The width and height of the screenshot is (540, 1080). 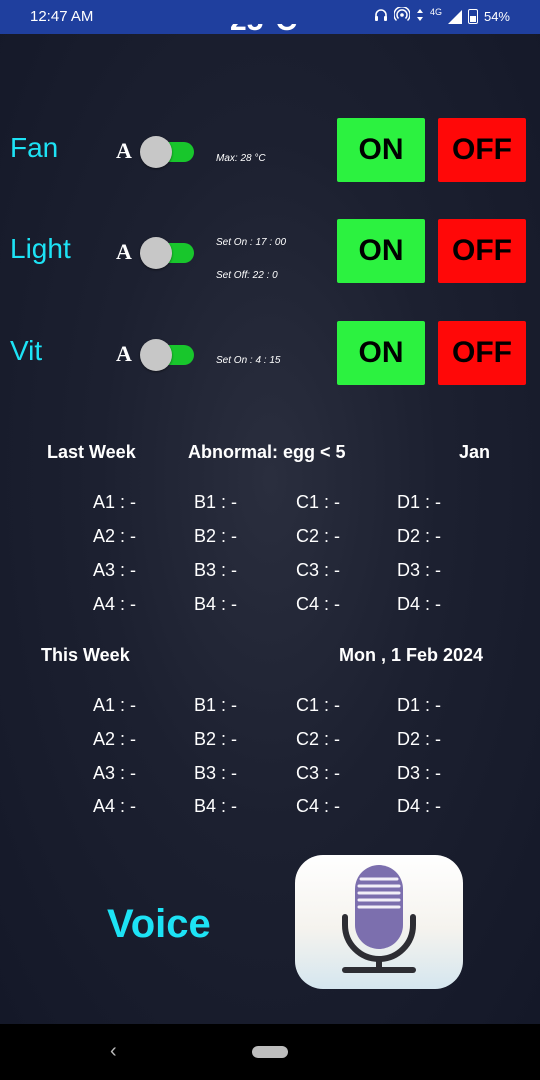 What do you see at coordinates (381, 150) in the screenshot?
I see `fan-on-button: ON` at bounding box center [381, 150].